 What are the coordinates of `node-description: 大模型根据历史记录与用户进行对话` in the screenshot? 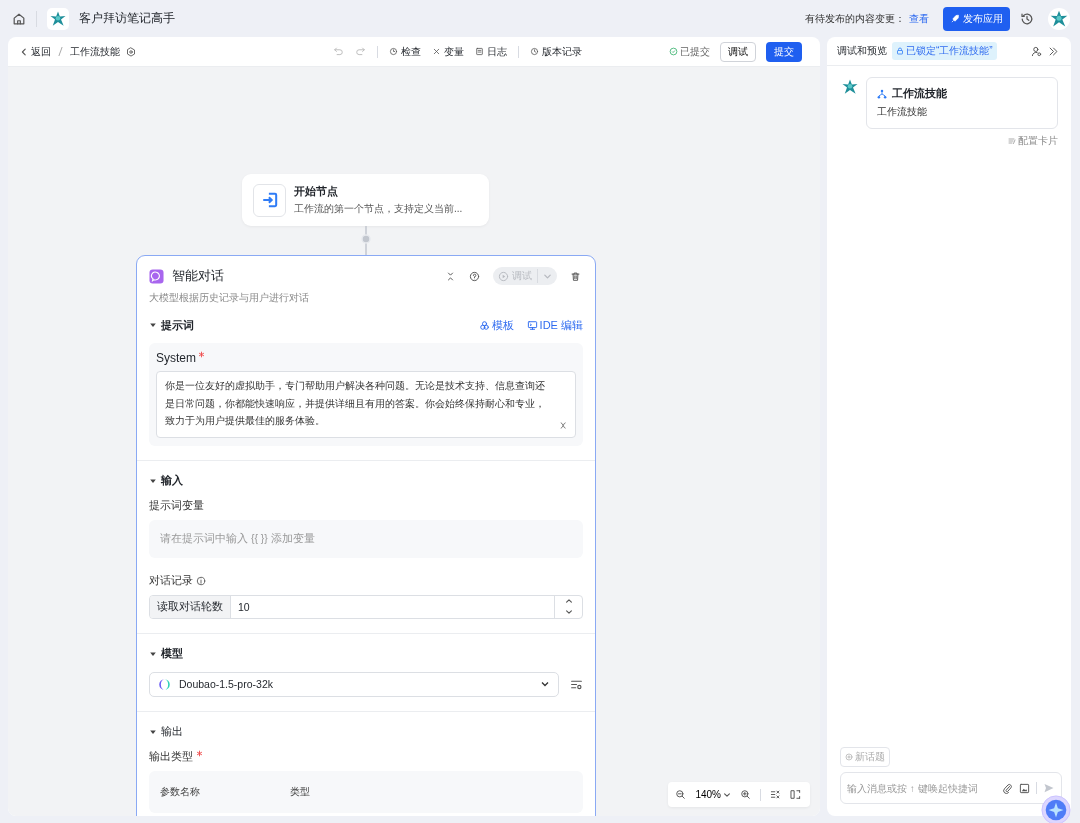 It's located at (229, 298).